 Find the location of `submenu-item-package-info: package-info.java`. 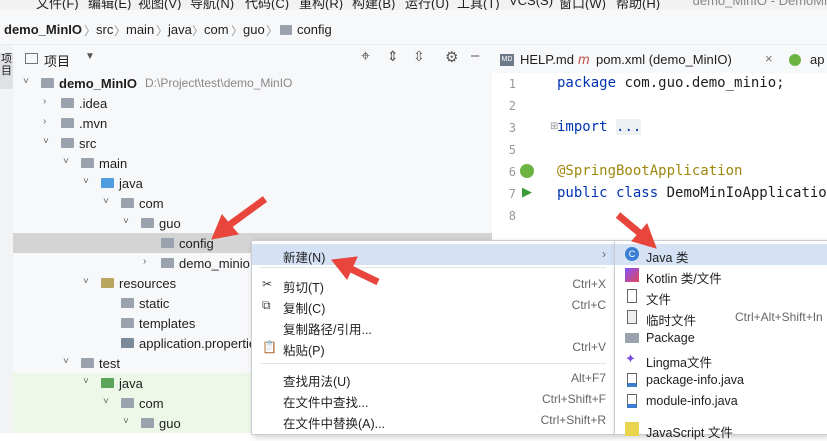

submenu-item-package-info: package-info.java is located at coordinates (721, 380).